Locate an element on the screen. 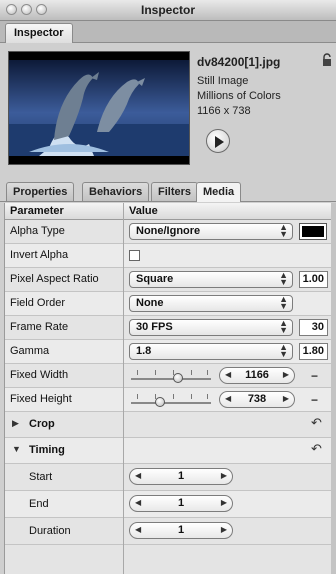 Image resolution: width=336 pixels, height=574 pixels. color-swatch is located at coordinates (313, 231).